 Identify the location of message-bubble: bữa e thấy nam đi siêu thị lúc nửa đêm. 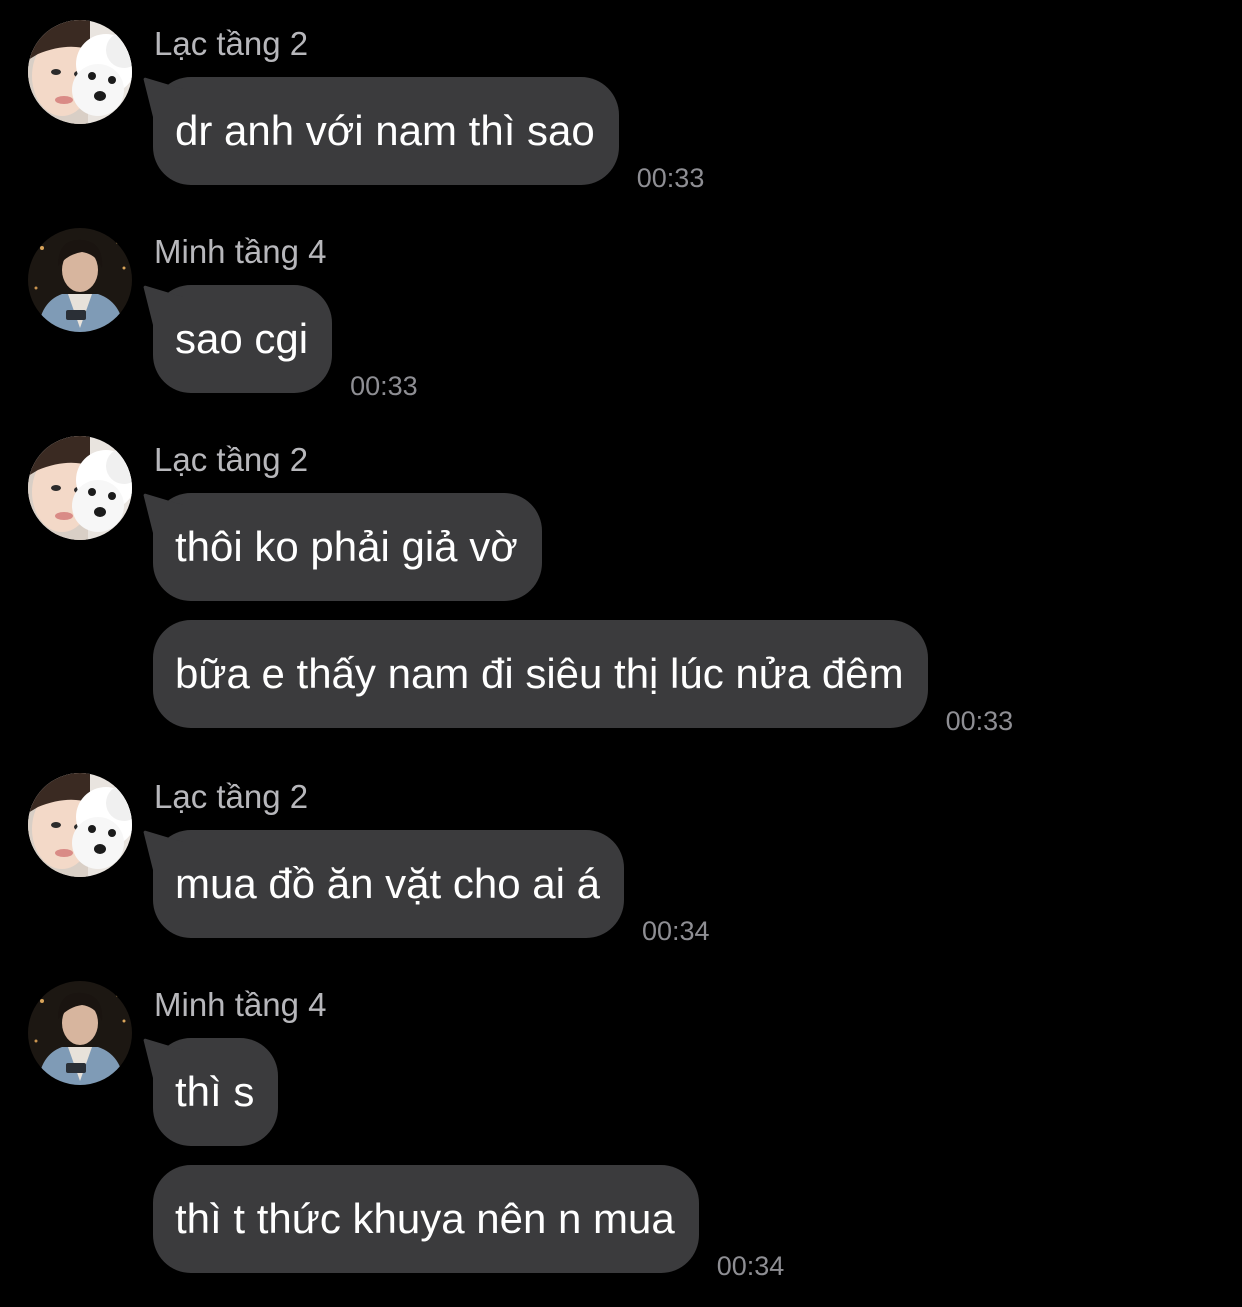
(540, 674).